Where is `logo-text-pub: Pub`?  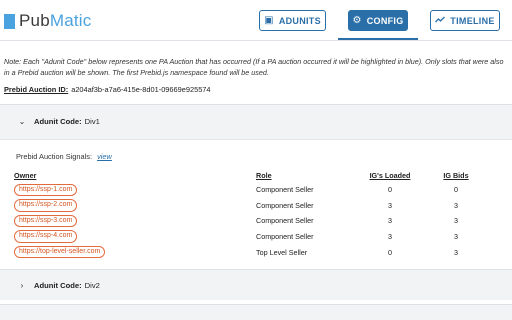
logo-text-pub: Pub is located at coordinates (34, 20).